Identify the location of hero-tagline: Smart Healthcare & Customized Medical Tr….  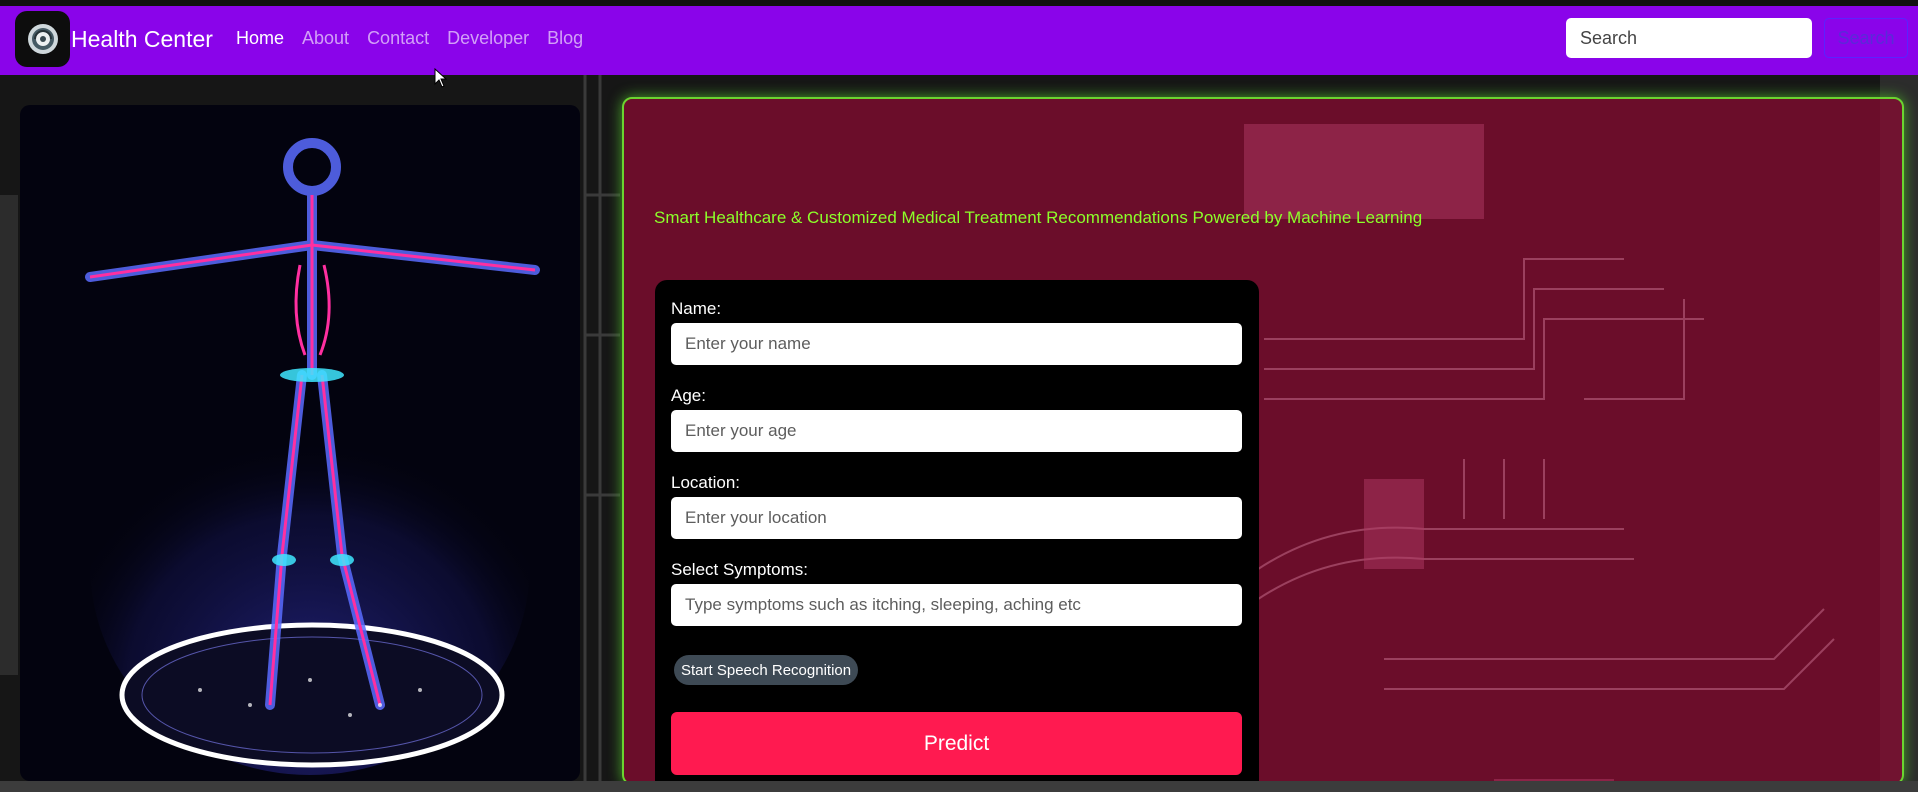
(1038, 217).